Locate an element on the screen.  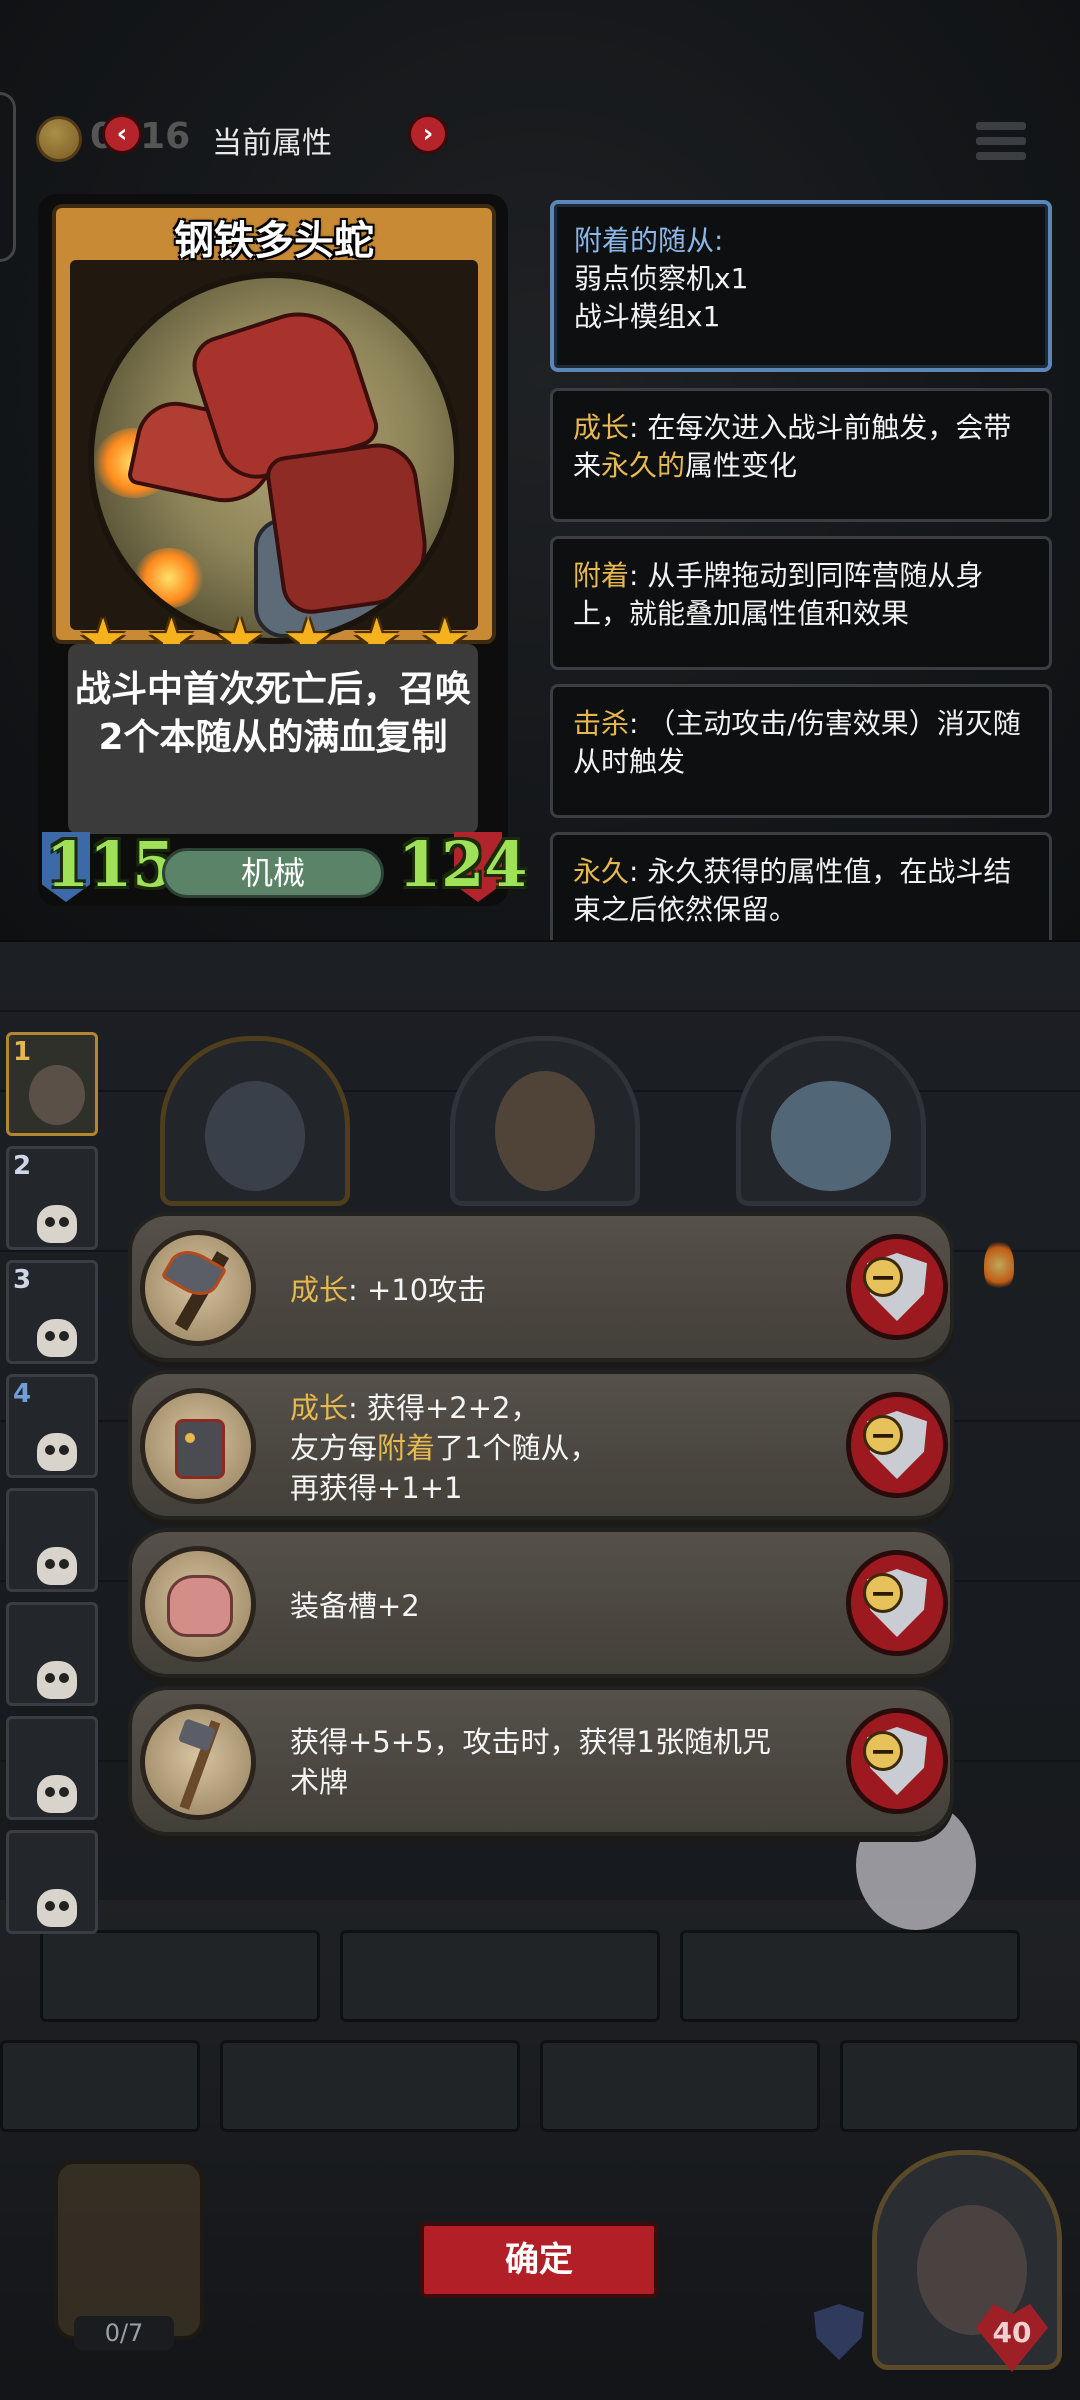
slot-number: 3 is located at coordinates (22, 1280).